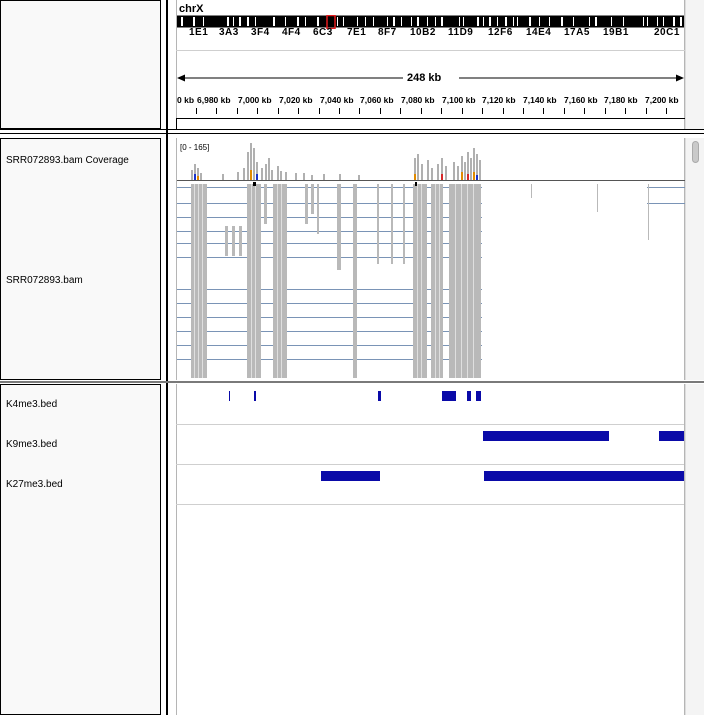 This screenshot has height=715, width=704. Describe the element at coordinates (323, 32) in the screenshot. I see `band-label: 6C3` at that location.